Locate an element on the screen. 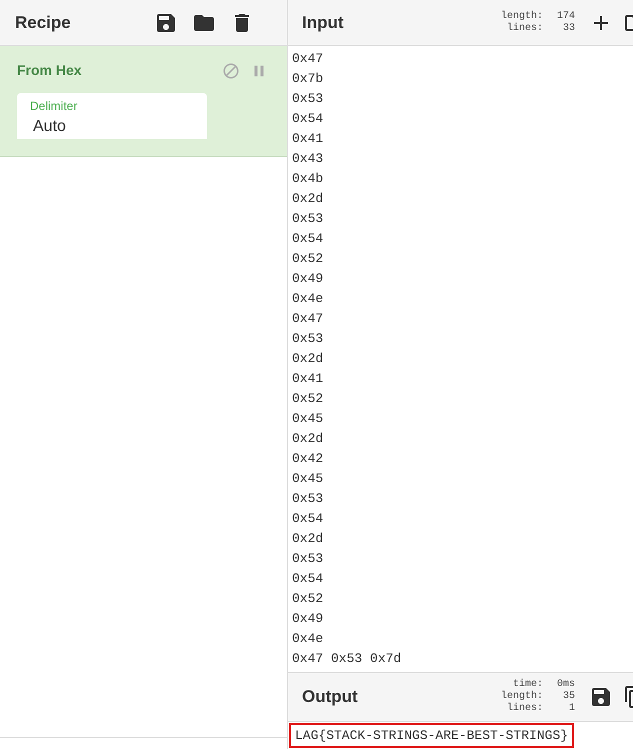 The width and height of the screenshot is (633, 749). delimiter-field: Delimiter Auto is located at coordinates (112, 116).